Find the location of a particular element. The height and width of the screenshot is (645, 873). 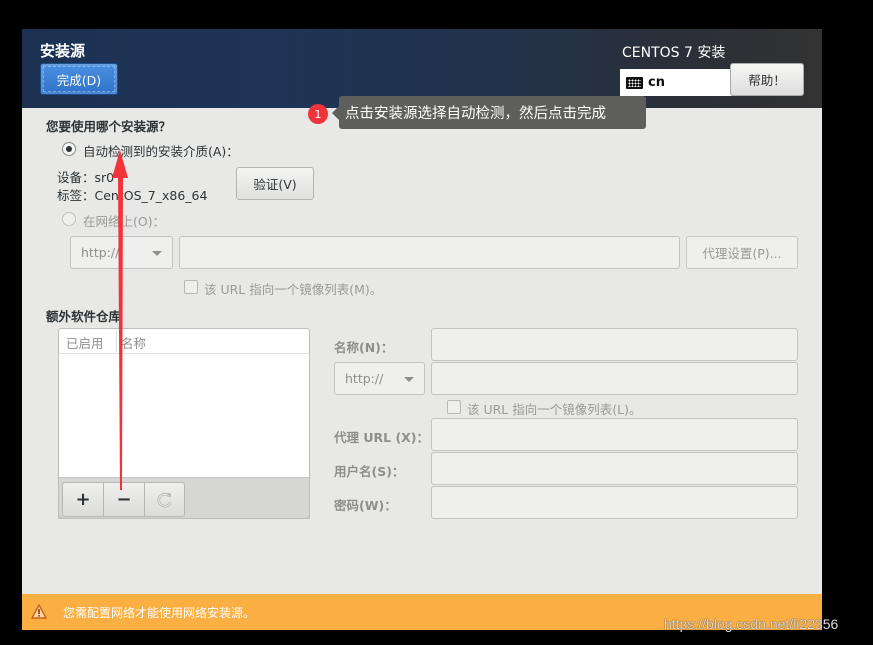

repo-username-input is located at coordinates (614, 468).